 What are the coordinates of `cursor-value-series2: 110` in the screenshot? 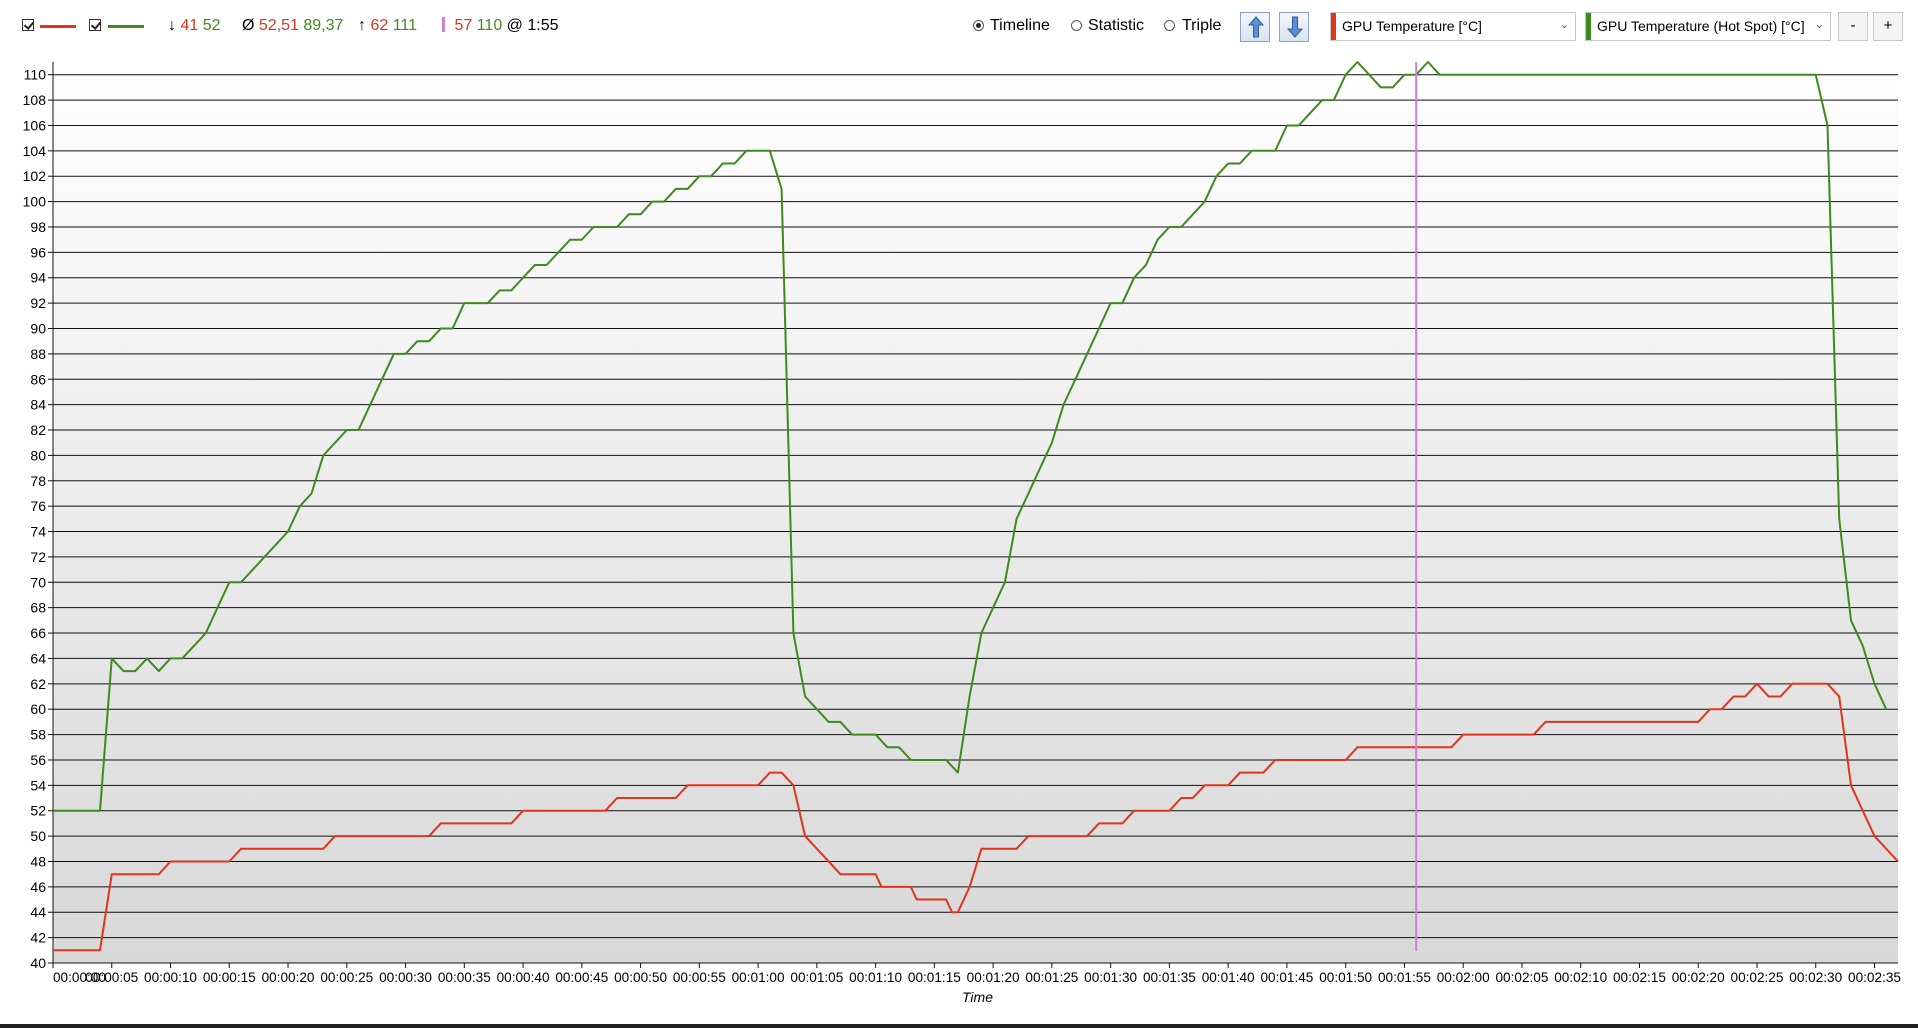 It's located at (489, 25).